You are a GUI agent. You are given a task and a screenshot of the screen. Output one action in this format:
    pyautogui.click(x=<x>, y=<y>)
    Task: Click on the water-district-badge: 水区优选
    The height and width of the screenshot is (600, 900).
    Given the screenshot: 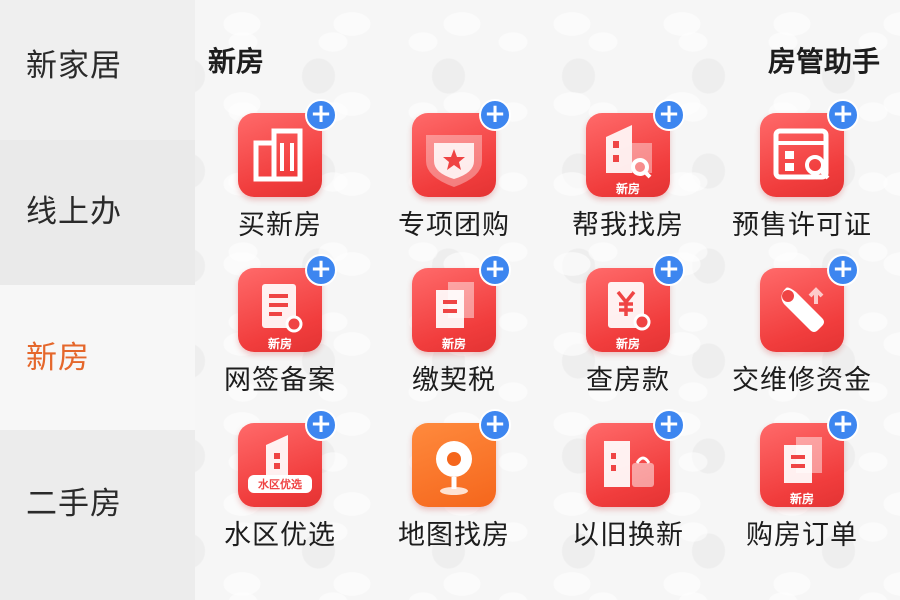 What is the action you would take?
    pyautogui.click(x=280, y=484)
    